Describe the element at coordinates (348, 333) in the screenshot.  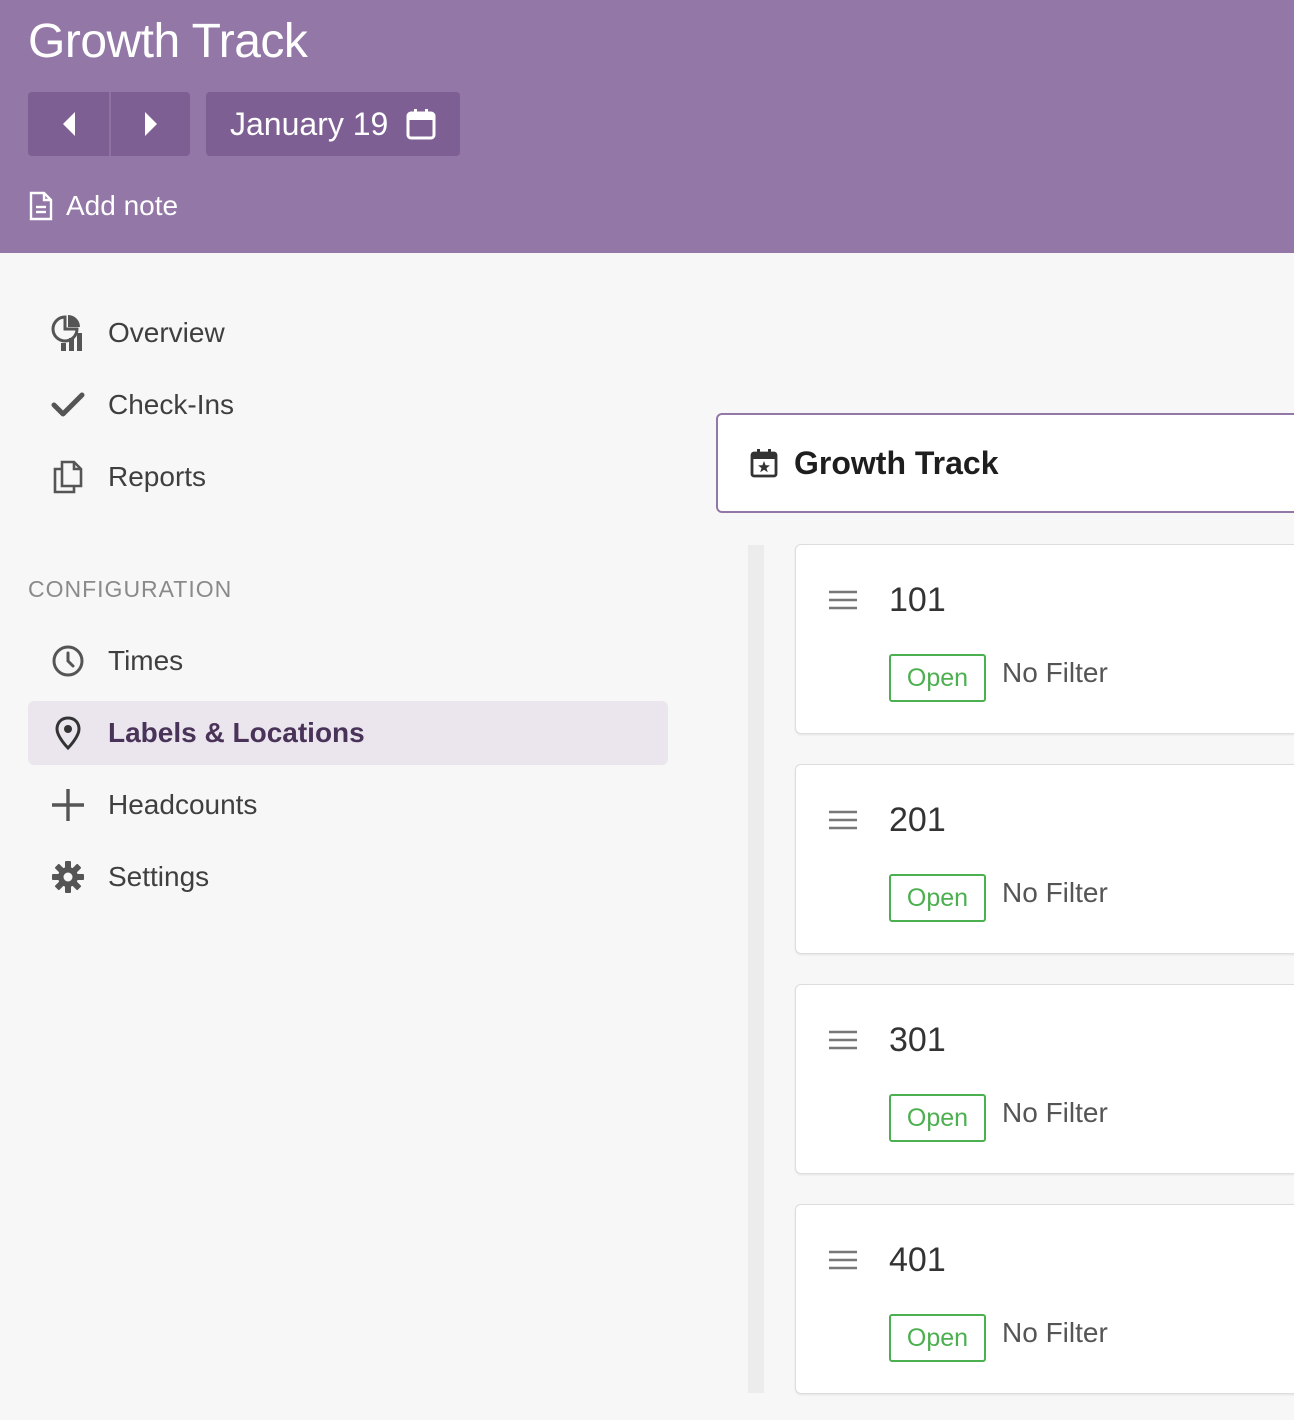
I see `sidebar-item-overview: Overview` at that location.